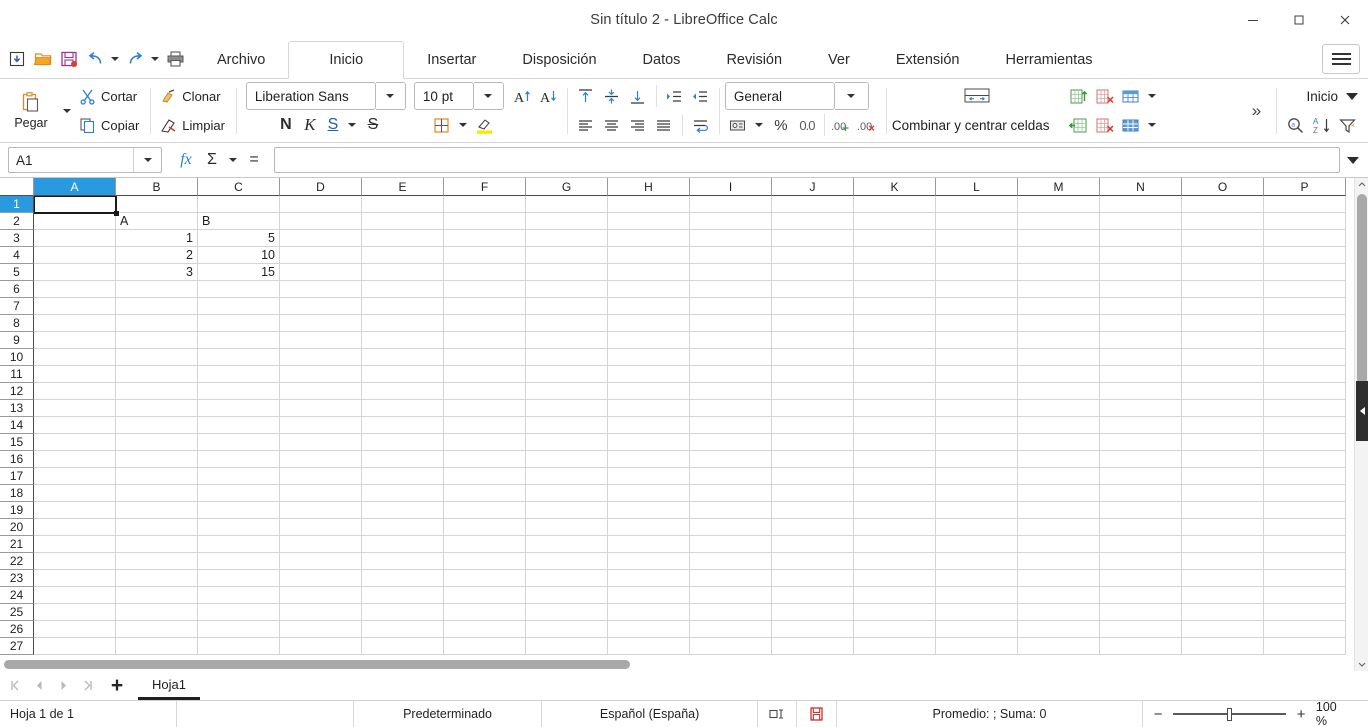  I want to click on cell-O23, so click(1223, 578).